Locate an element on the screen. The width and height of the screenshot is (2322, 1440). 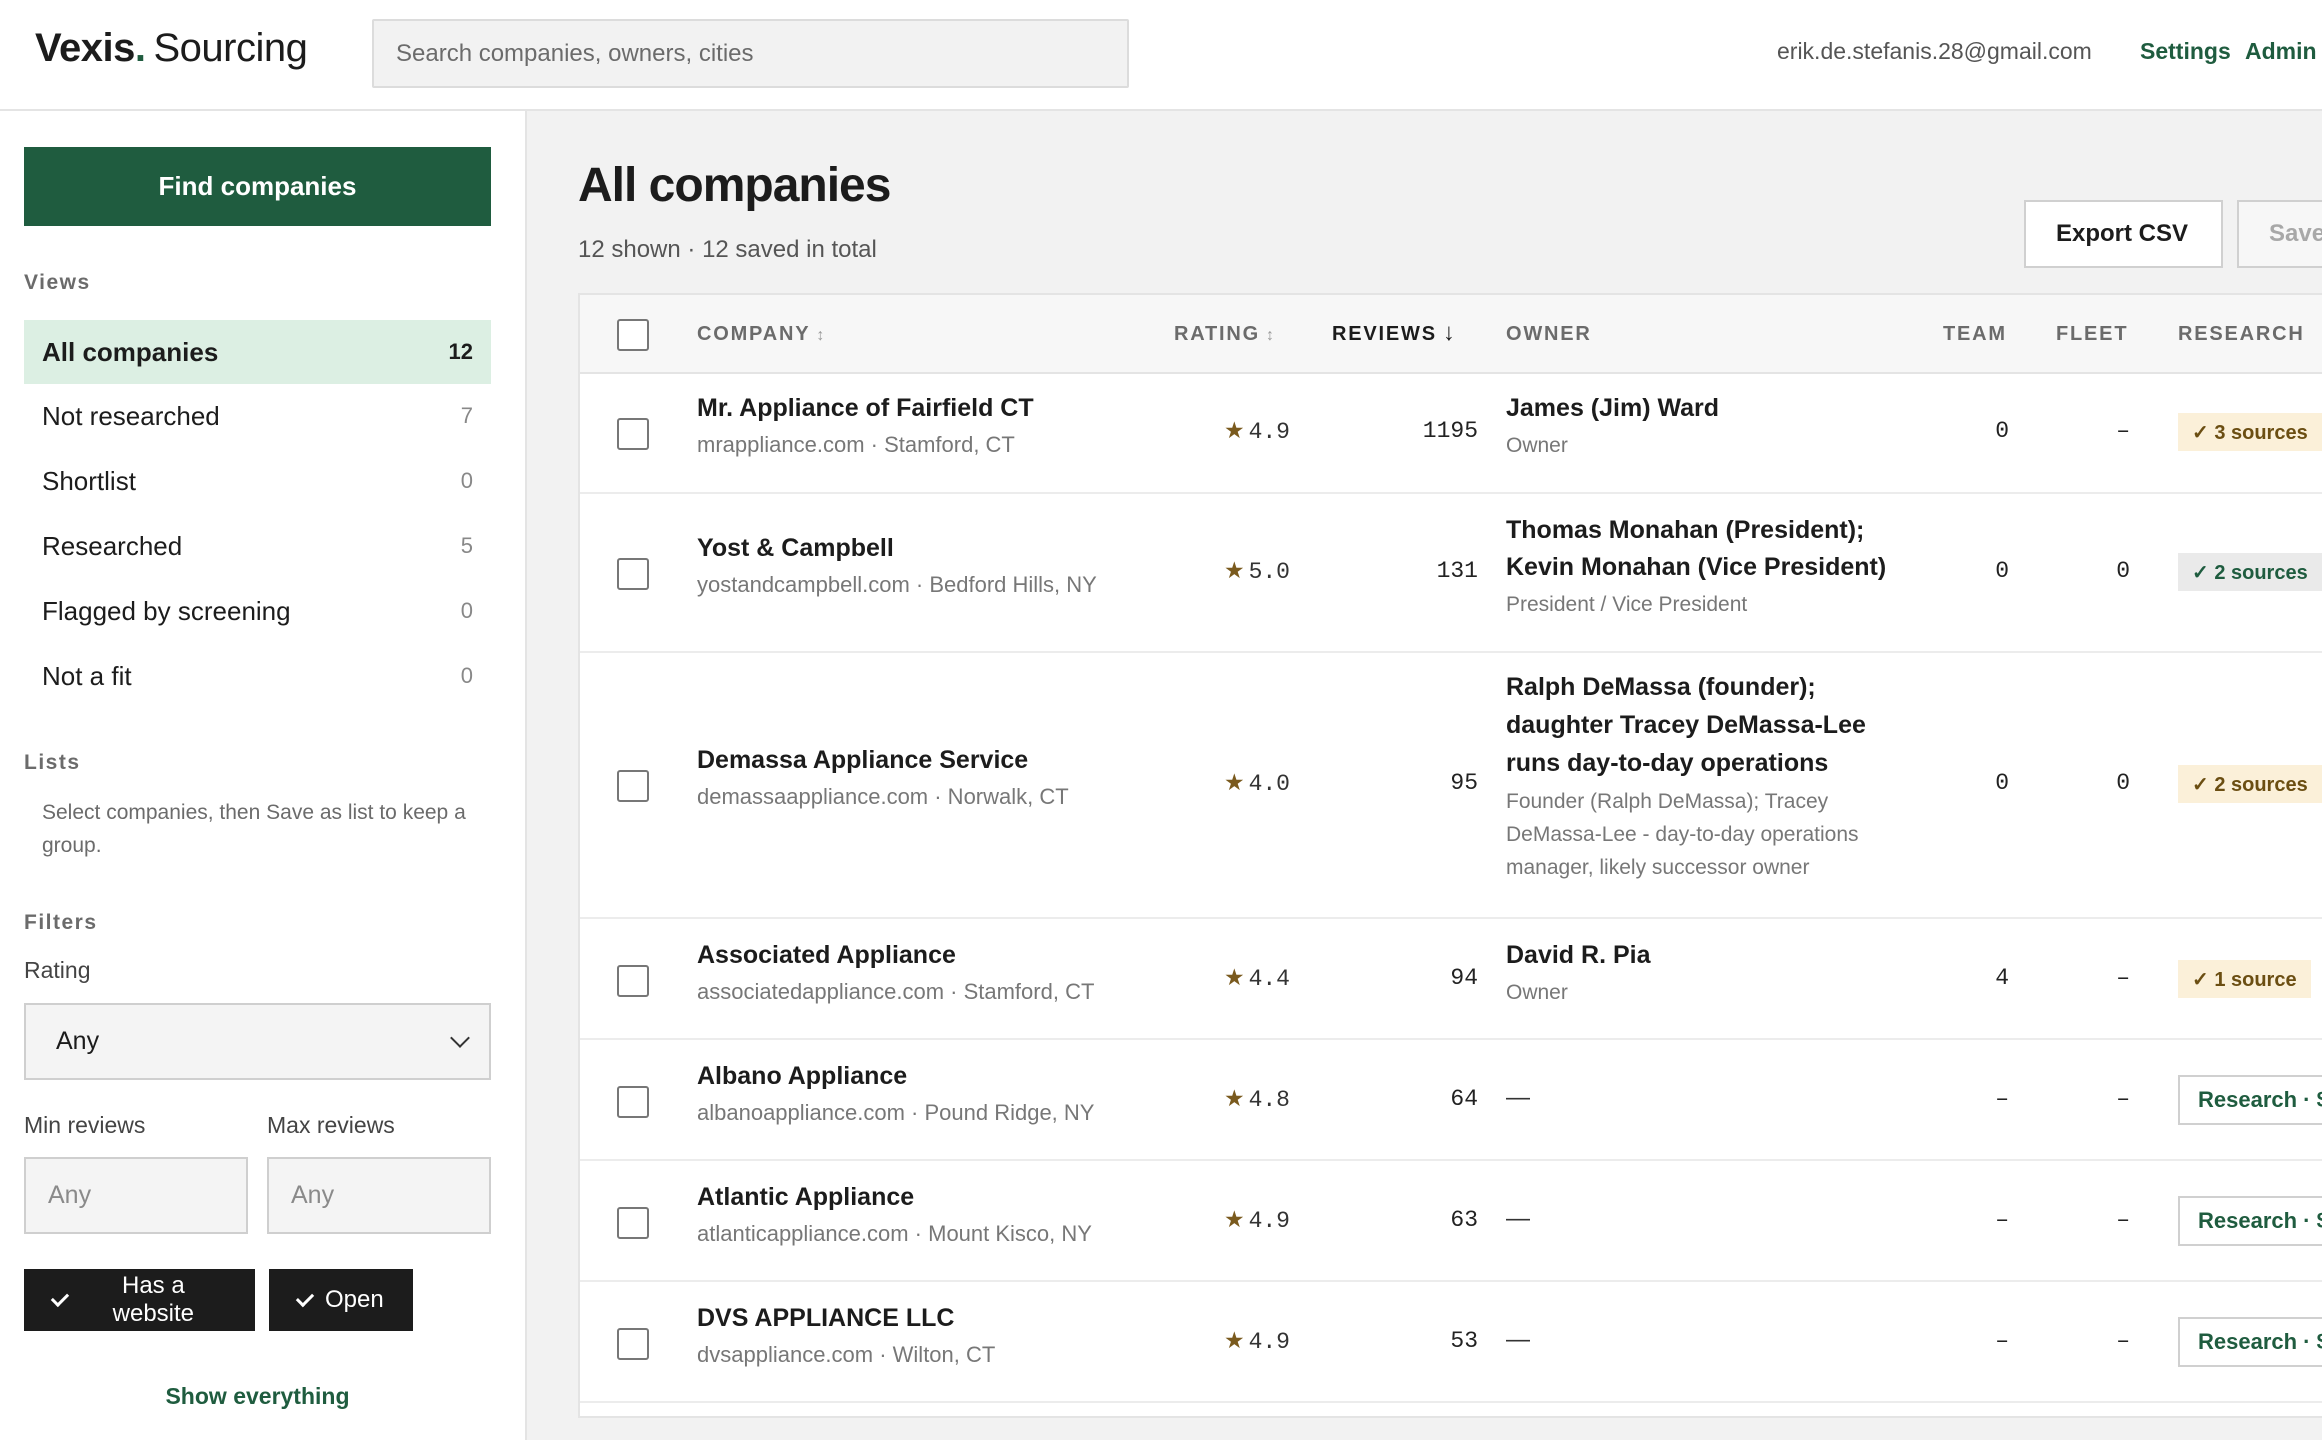
company-name: Albano Appliance is located at coordinates (802, 1076).